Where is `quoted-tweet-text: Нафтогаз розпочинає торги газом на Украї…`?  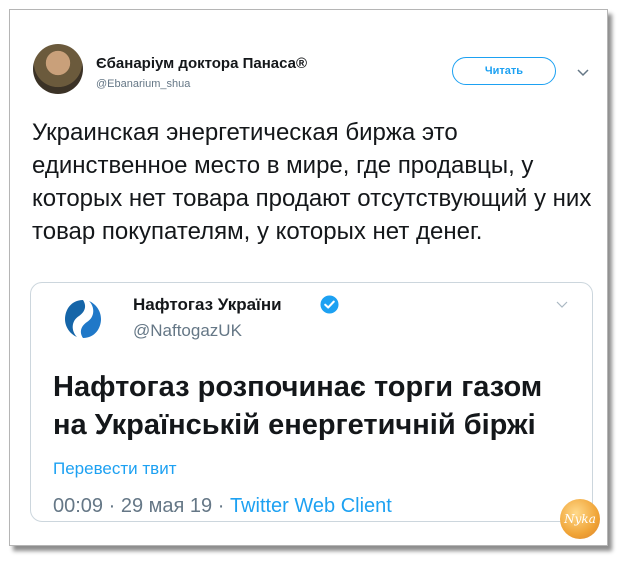
quoted-tweet-text: Нафтогаз розпочинає торги газом на Украї… is located at coordinates (298, 406).